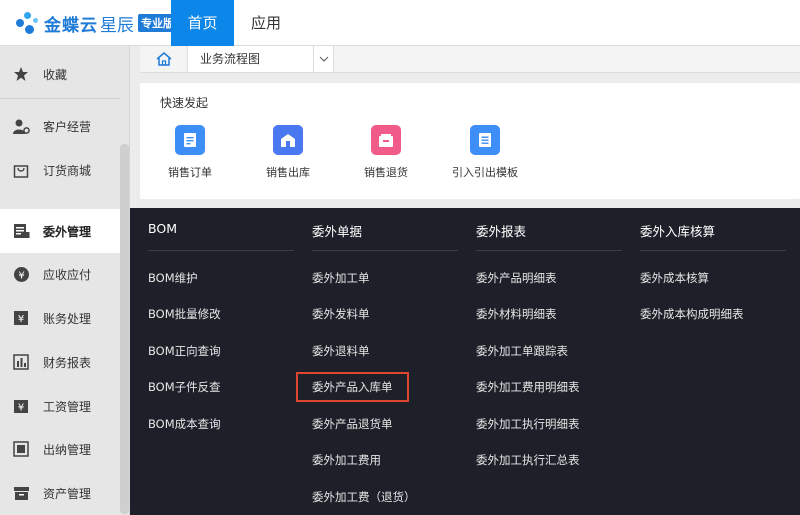 This screenshot has width=800, height=515. Describe the element at coordinates (67, 362) in the screenshot. I see `sidebar-item-label: 财务报表` at that location.